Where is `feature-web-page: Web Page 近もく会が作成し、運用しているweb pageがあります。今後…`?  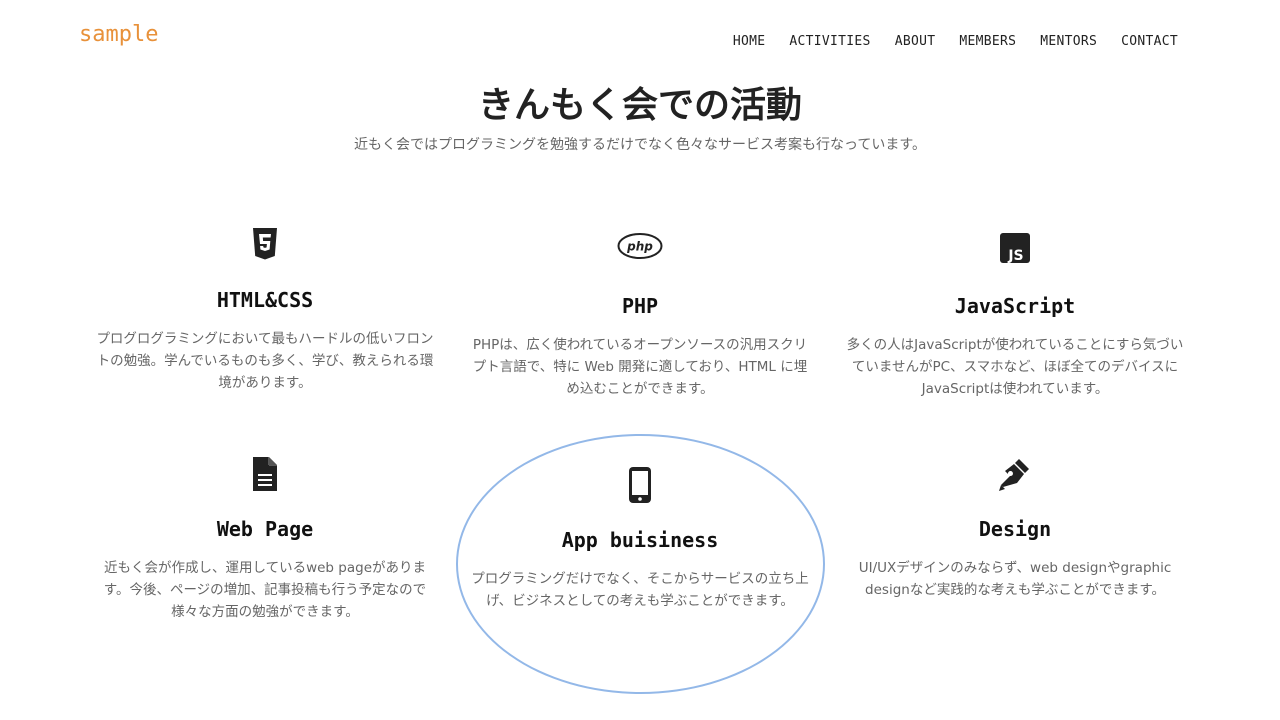
feature-web-page: Web Page 近もく会が作成し、運用しているweb pageがあります。今後… is located at coordinates (265, 539).